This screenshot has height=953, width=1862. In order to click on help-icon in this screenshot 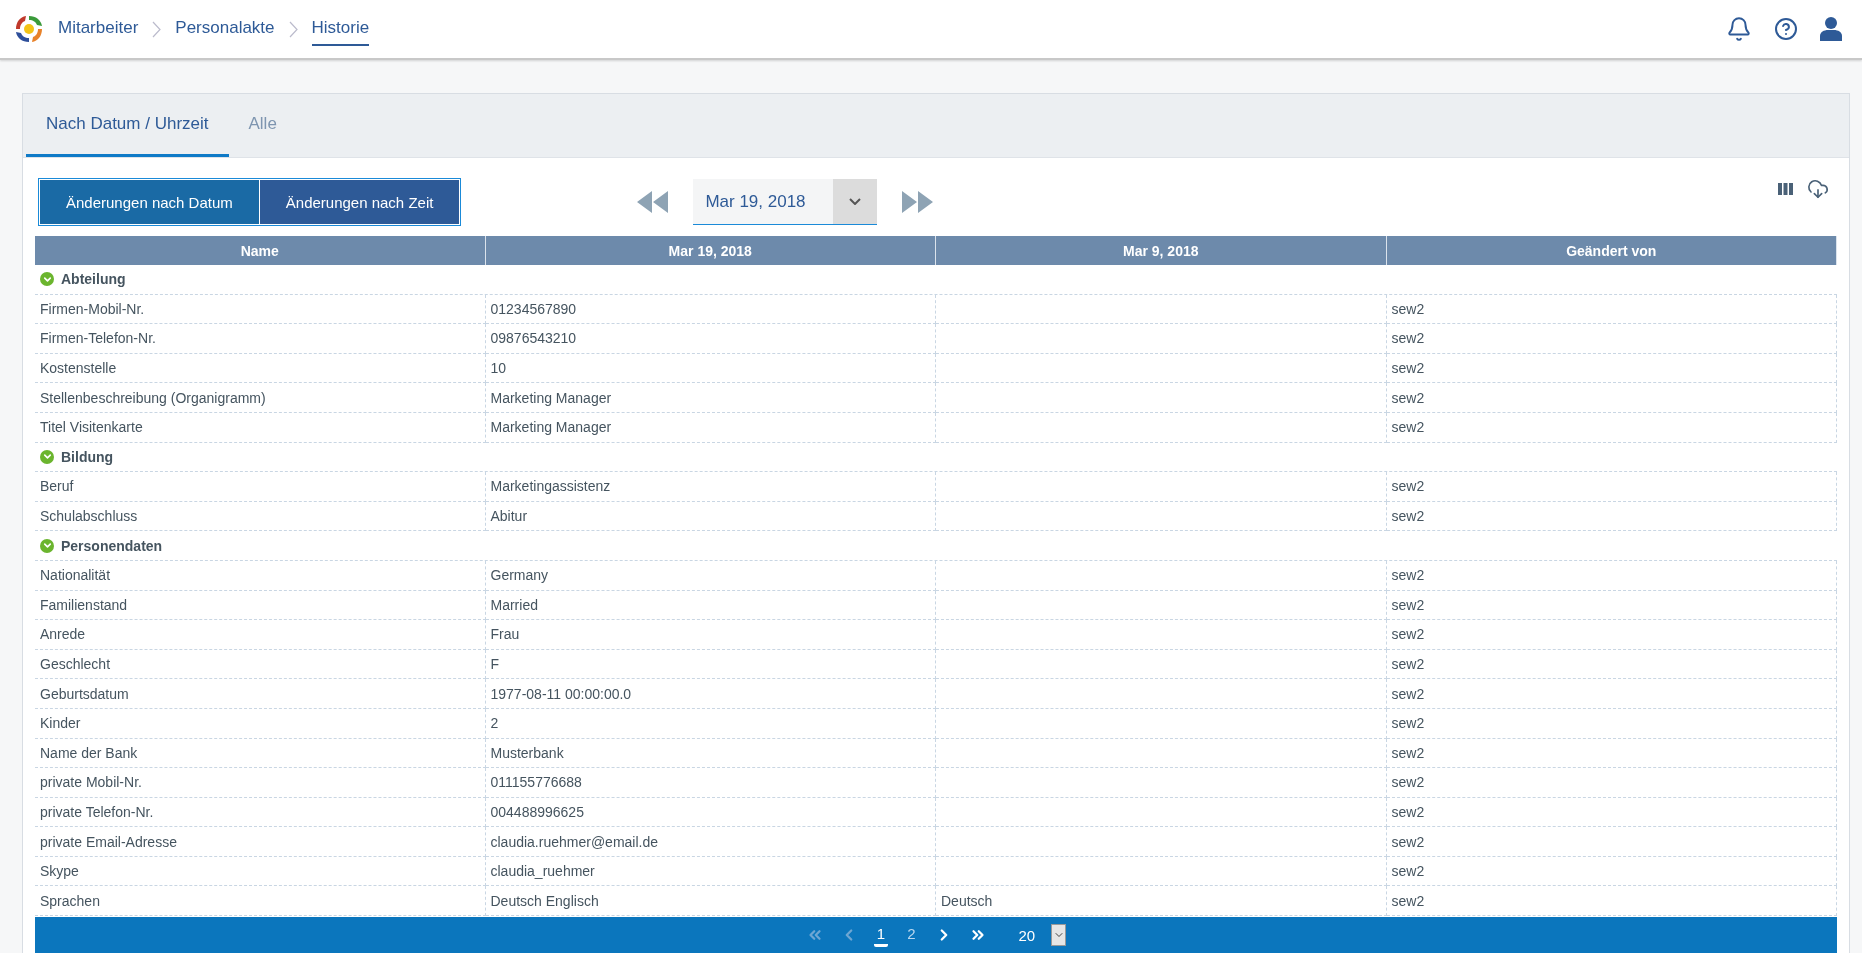, I will do `click(1786, 29)`.